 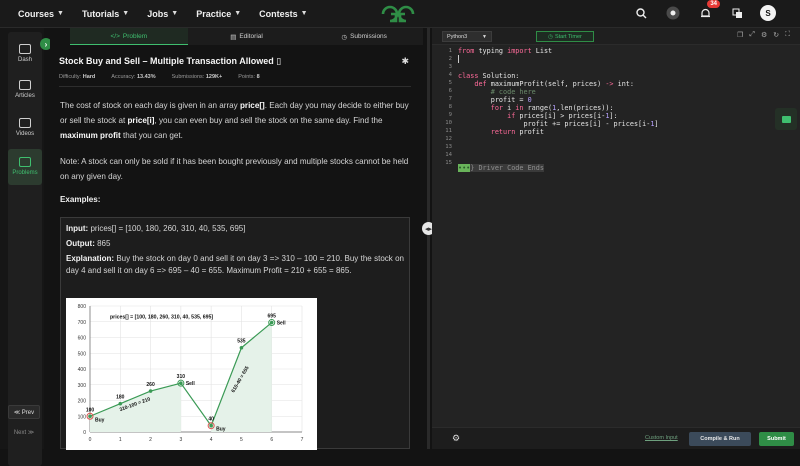 What do you see at coordinates (472, 83) in the screenshot?
I see `code-token: def` at bounding box center [472, 83].